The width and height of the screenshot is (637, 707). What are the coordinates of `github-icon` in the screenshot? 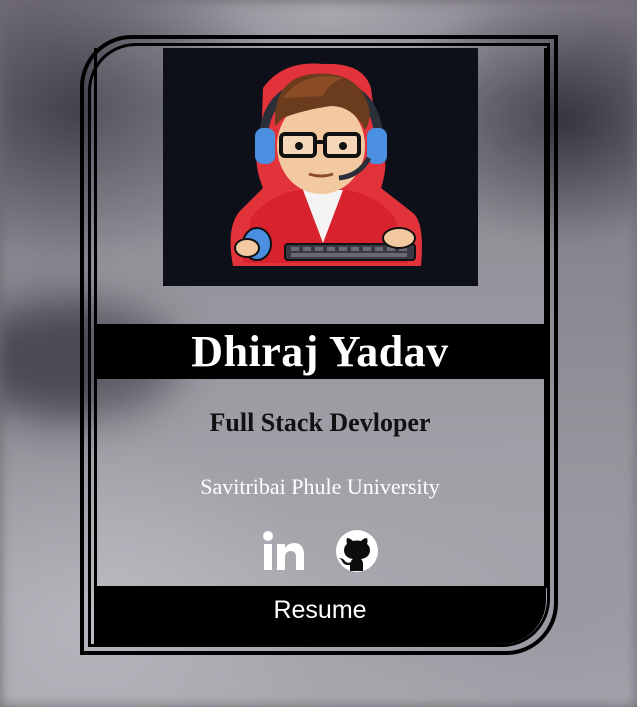 It's located at (357, 551).